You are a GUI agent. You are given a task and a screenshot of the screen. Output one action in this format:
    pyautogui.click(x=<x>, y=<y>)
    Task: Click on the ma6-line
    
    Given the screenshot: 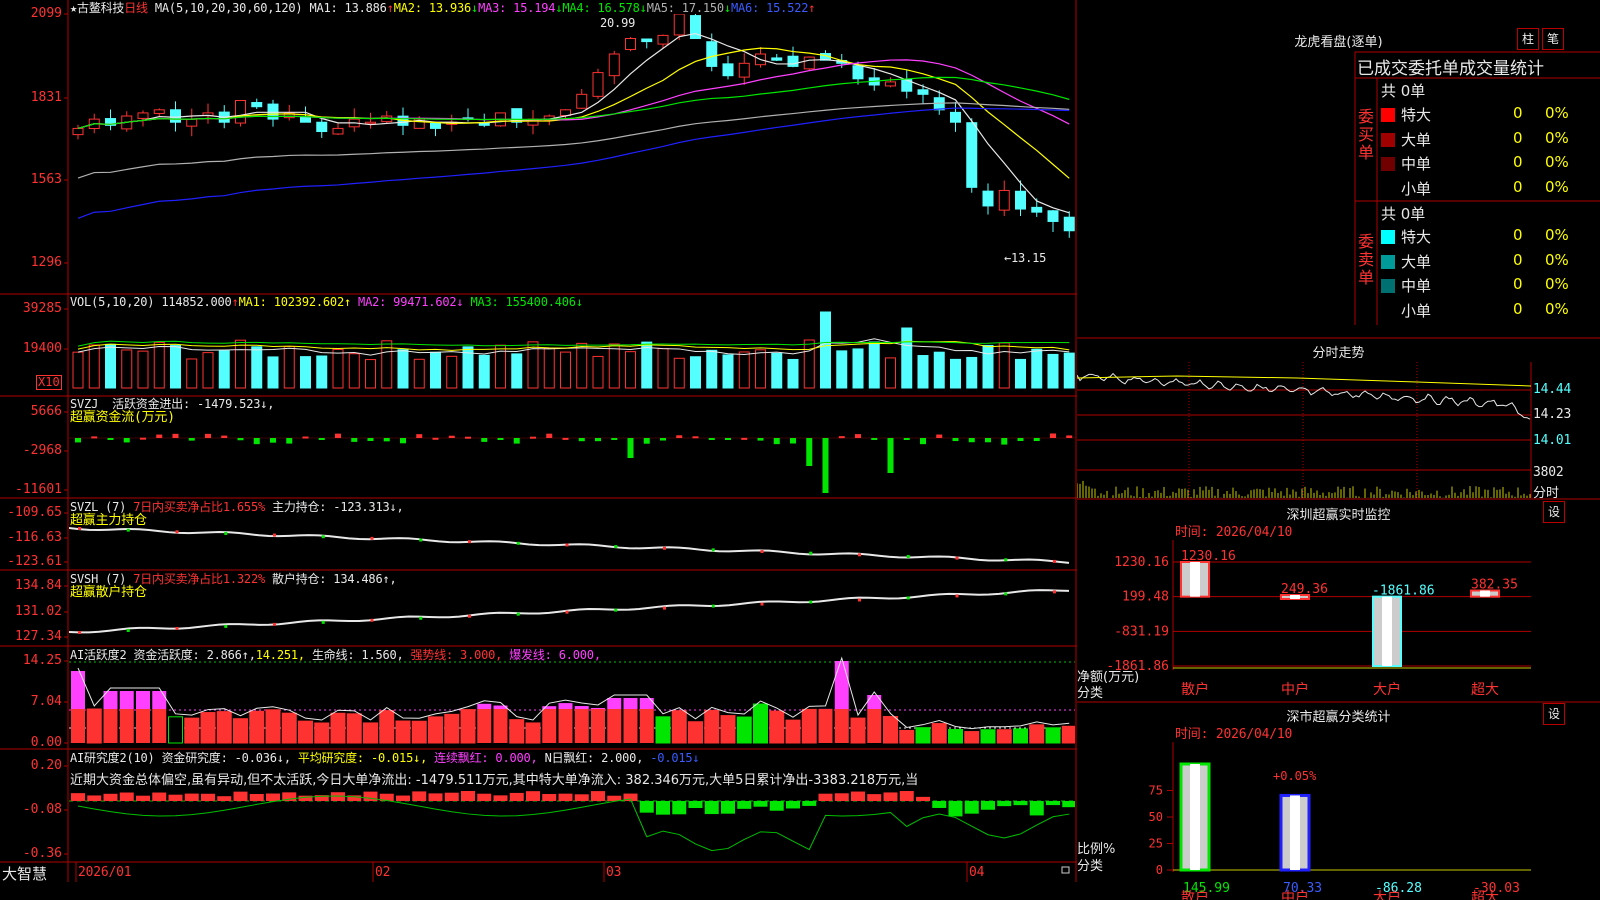 What is the action you would take?
    pyautogui.click(x=573, y=163)
    